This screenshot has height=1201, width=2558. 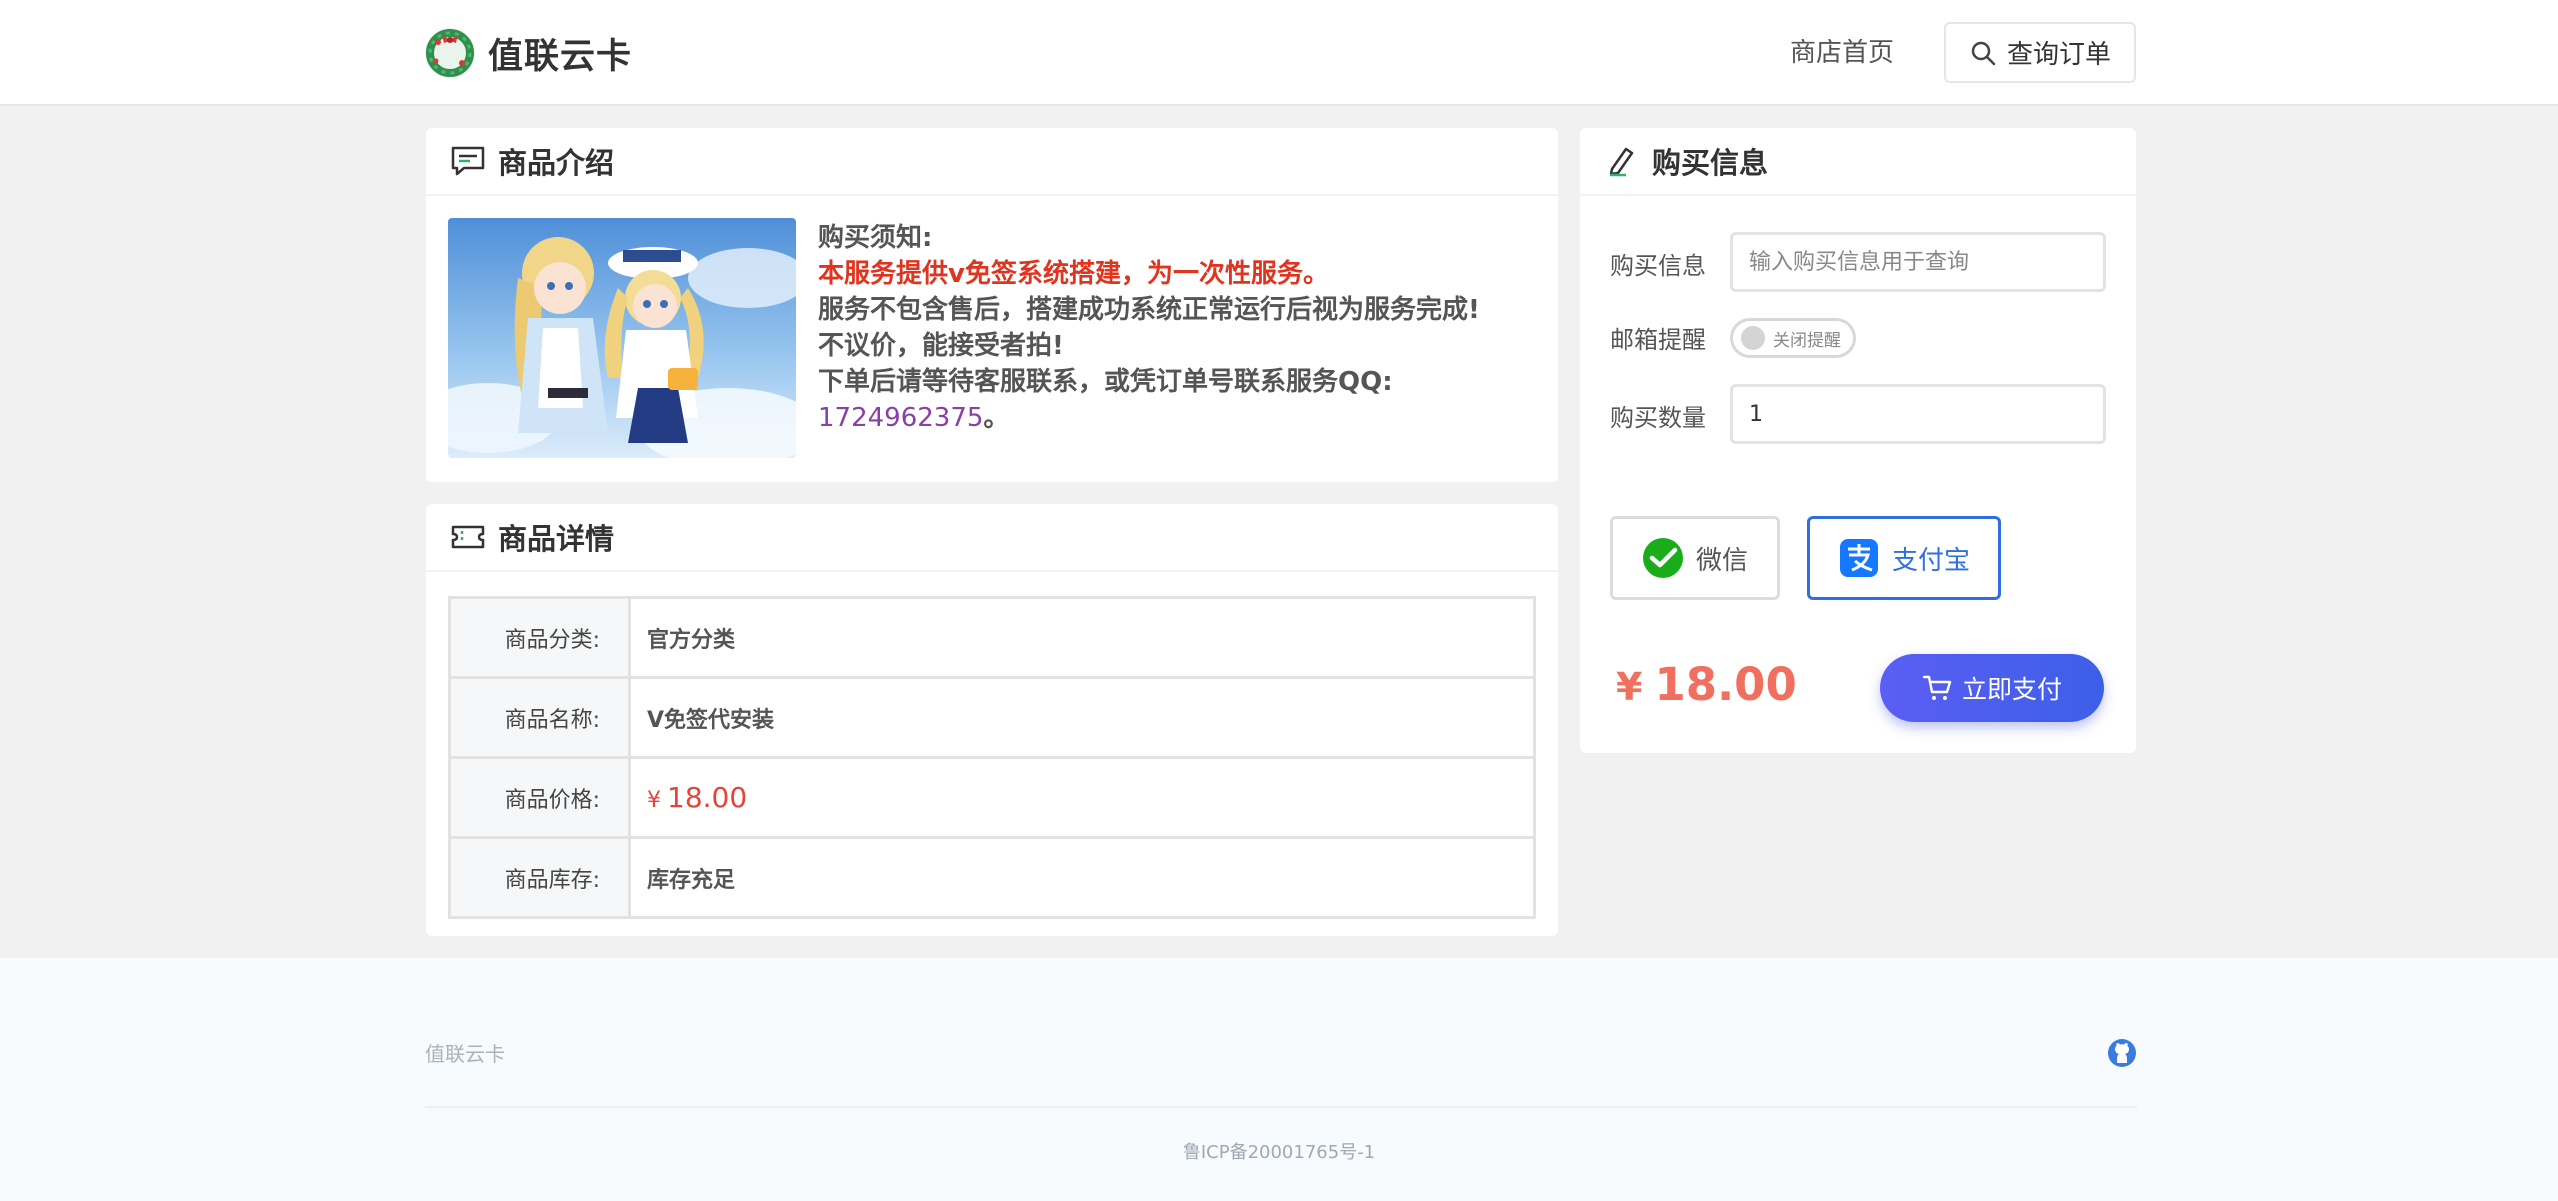 What do you see at coordinates (539, 717) in the screenshot?
I see `detail-key: 商品名称:` at bounding box center [539, 717].